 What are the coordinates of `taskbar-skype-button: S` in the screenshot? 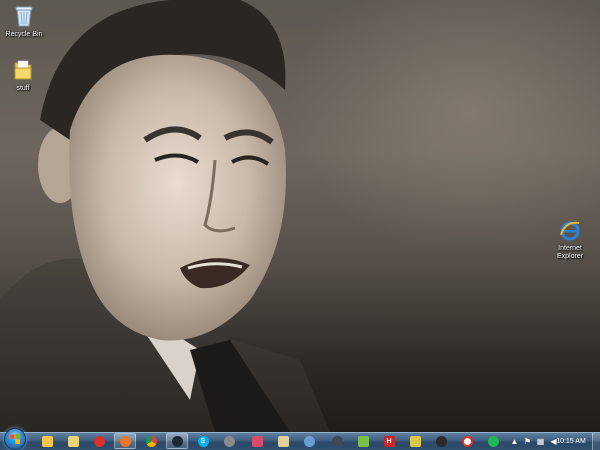 It's located at (203, 441).